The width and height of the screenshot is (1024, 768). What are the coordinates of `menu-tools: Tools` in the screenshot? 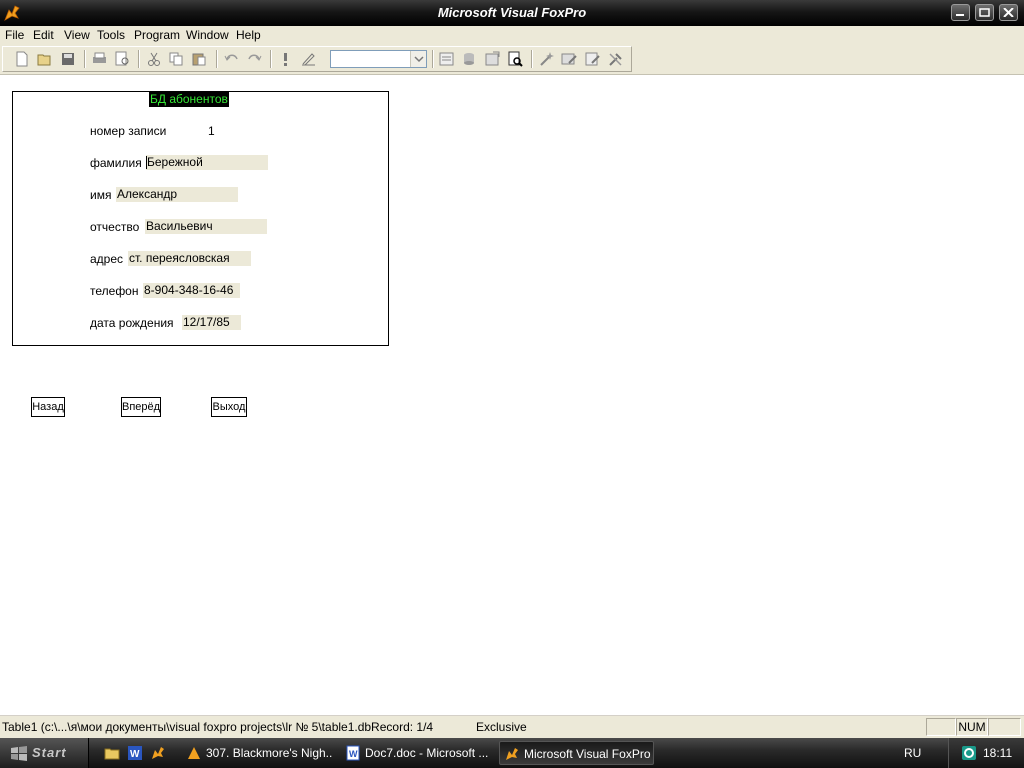 It's located at (111, 35).